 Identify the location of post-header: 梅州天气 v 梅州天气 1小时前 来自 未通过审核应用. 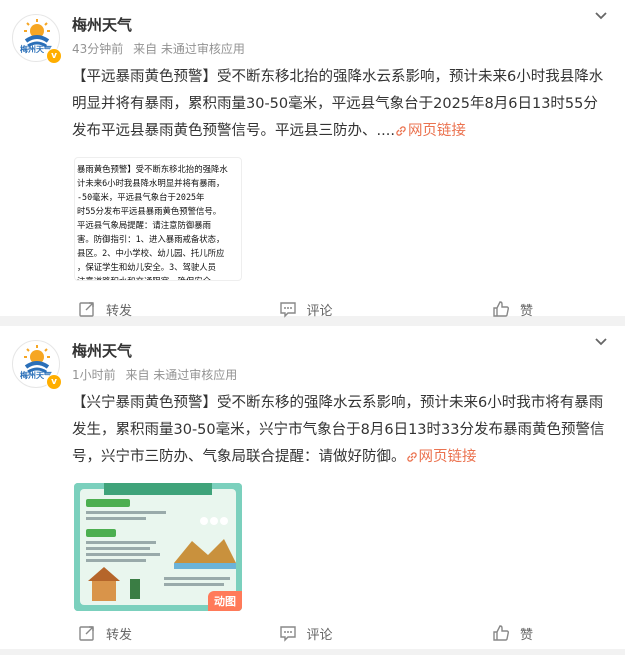
(312, 358).